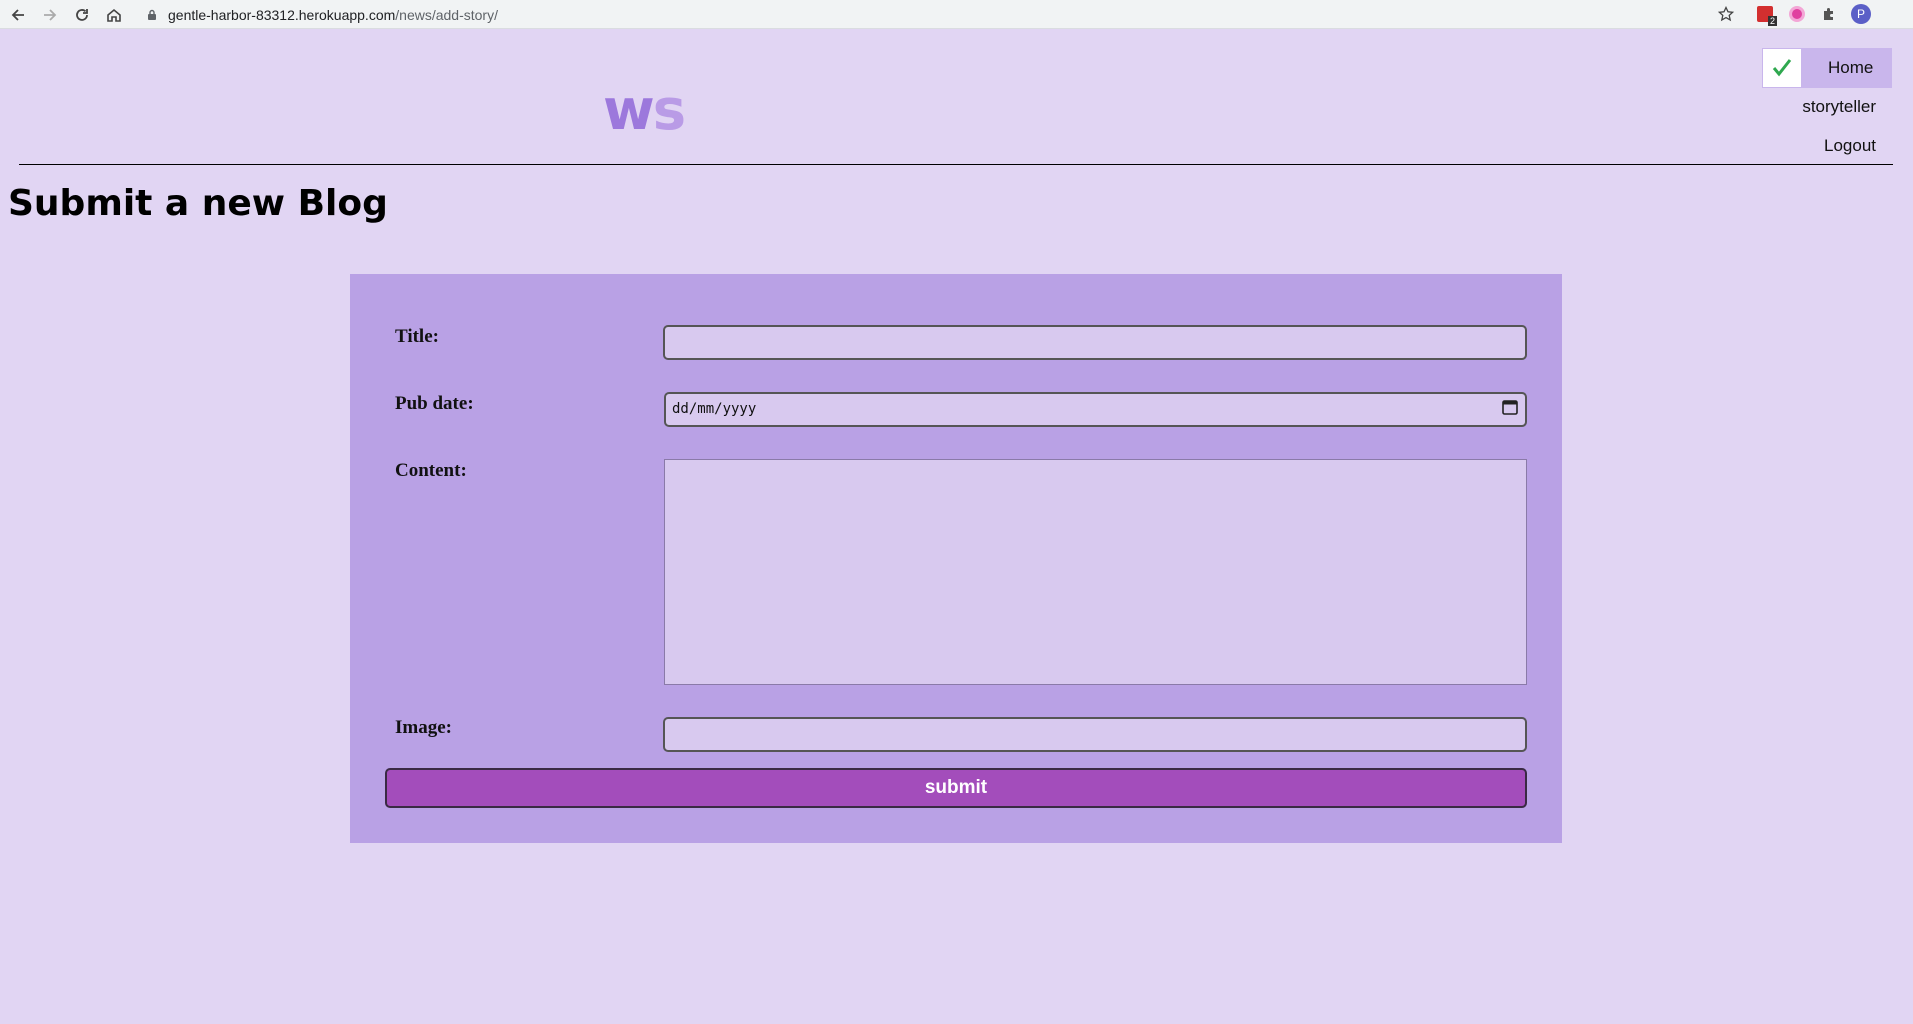  I want to click on url-host: gentle-harbor-83312.herokuapp.com, so click(282, 14).